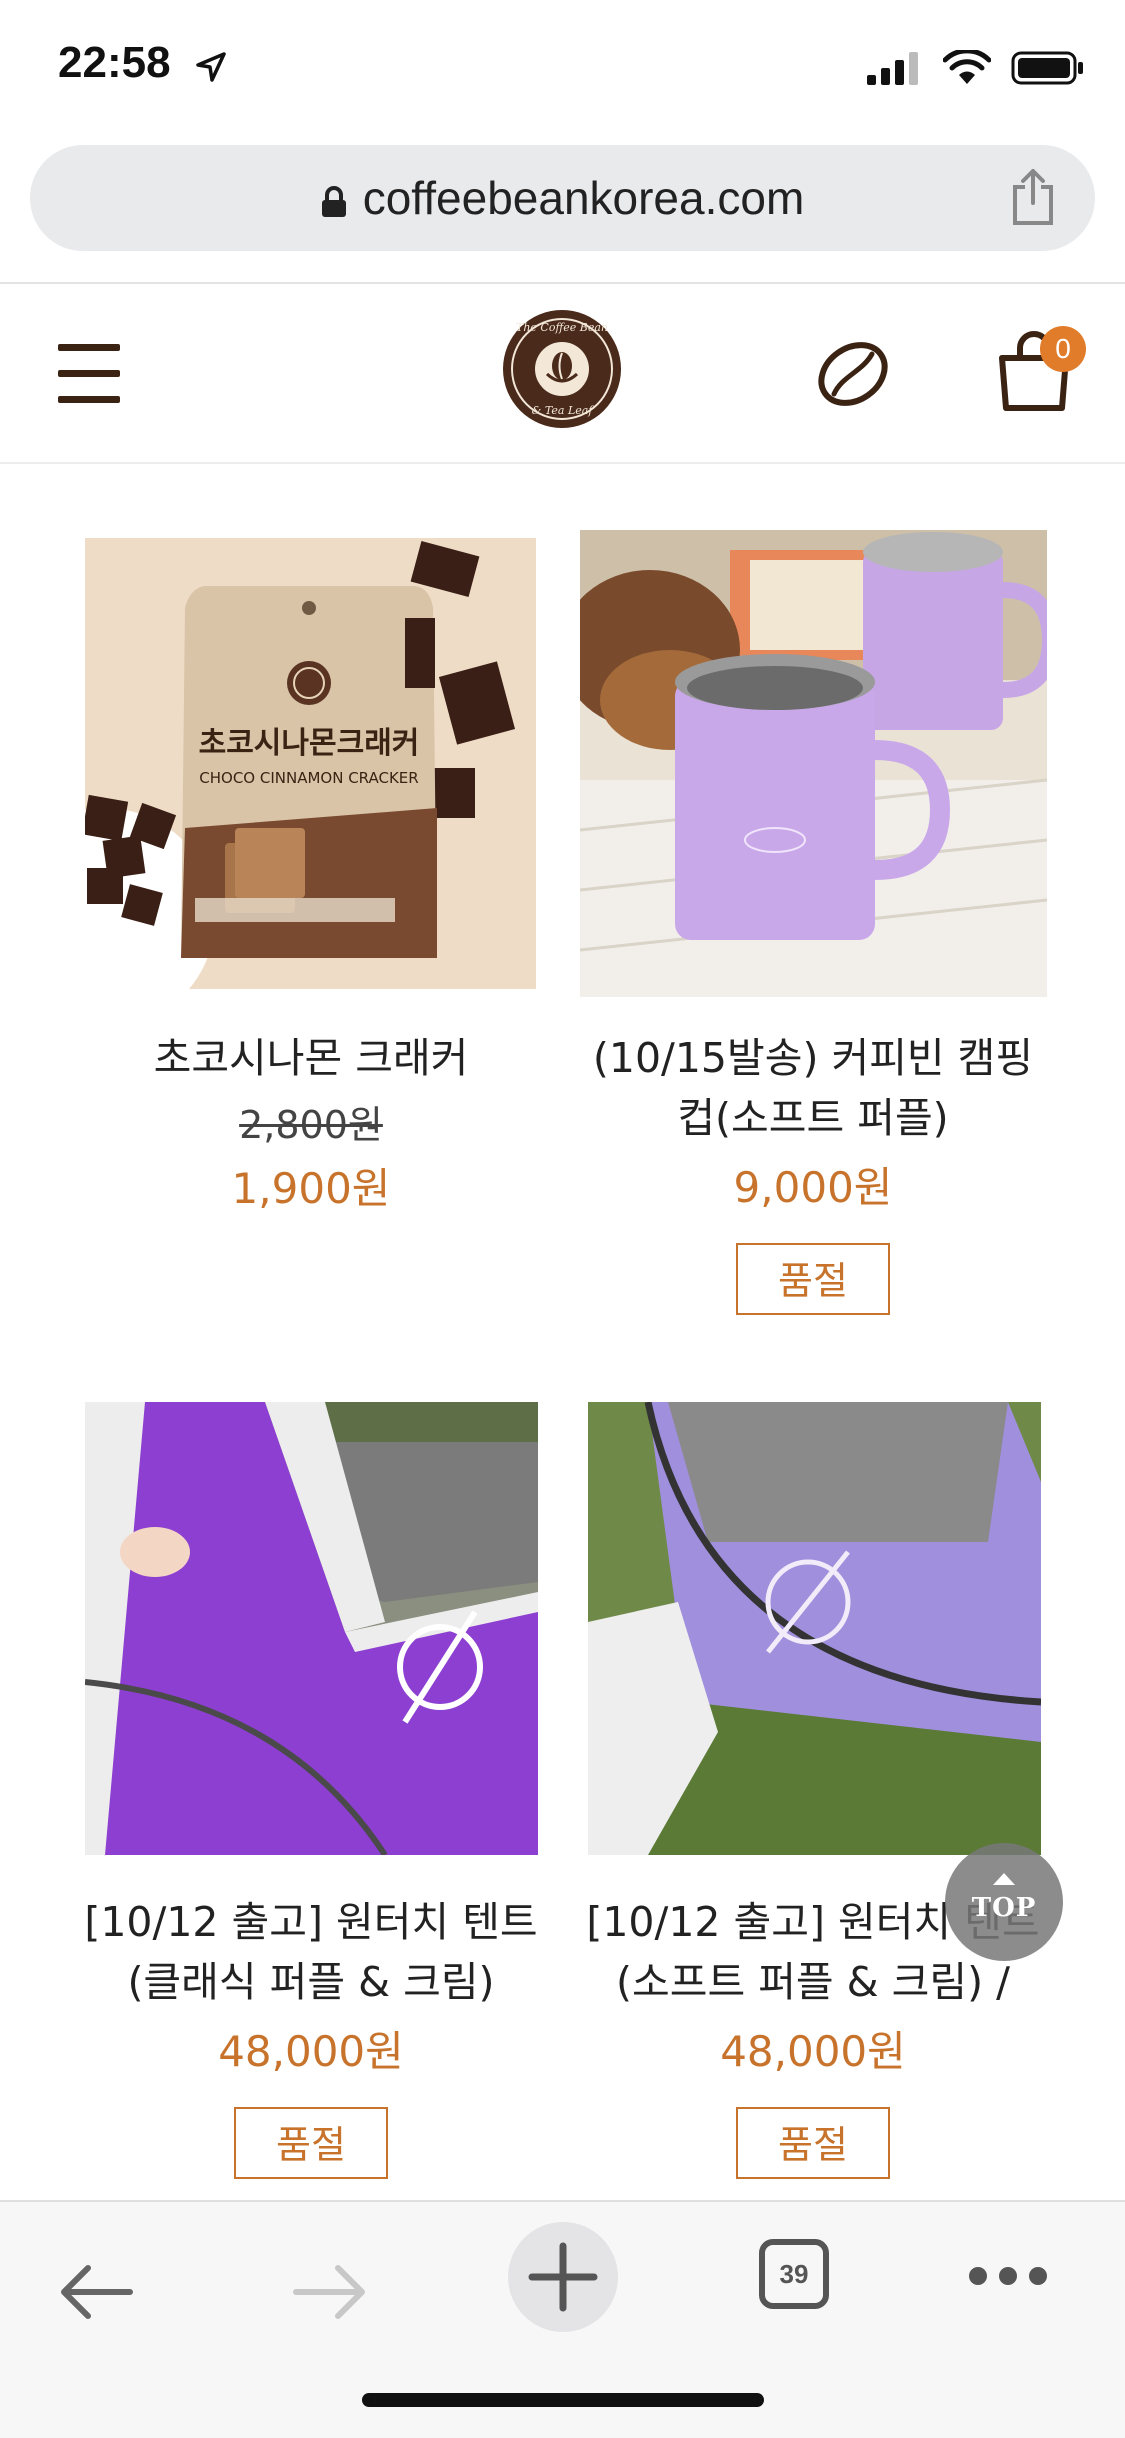  I want to click on cart-count-badge: 0, so click(1063, 349).